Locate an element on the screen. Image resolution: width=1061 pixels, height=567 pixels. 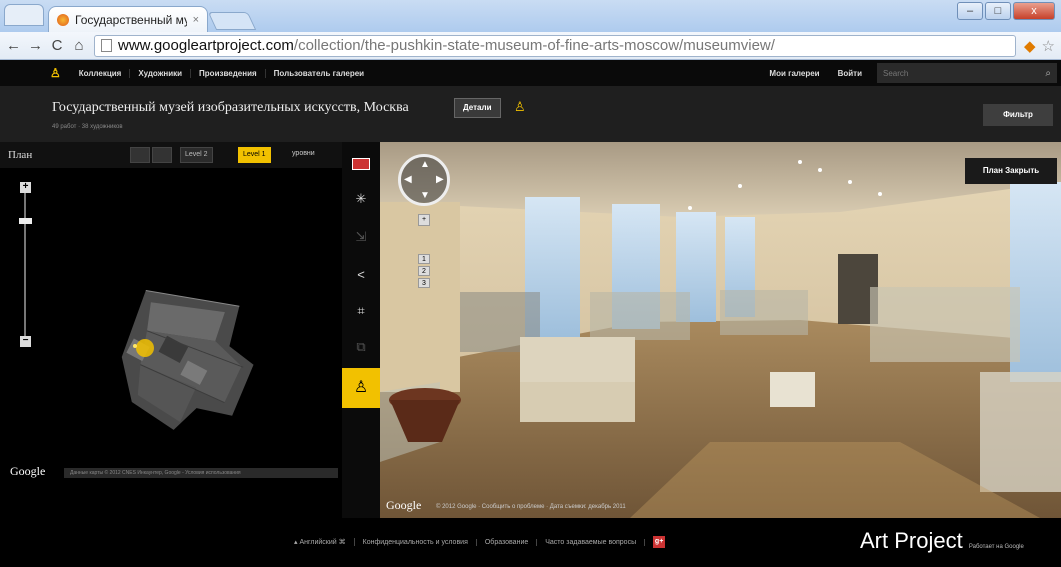
art-project-brand: Art Project Работает на Google is located at coordinates (942, 541).